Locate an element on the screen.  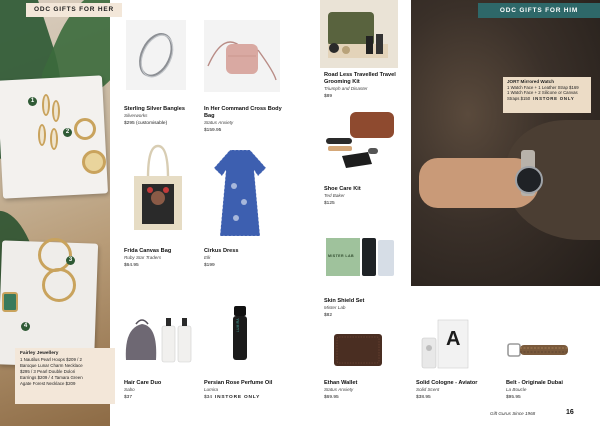
shoe-care-info: Shoe Care Kit Ted Baker $125 is located at coordinates (364, 196).